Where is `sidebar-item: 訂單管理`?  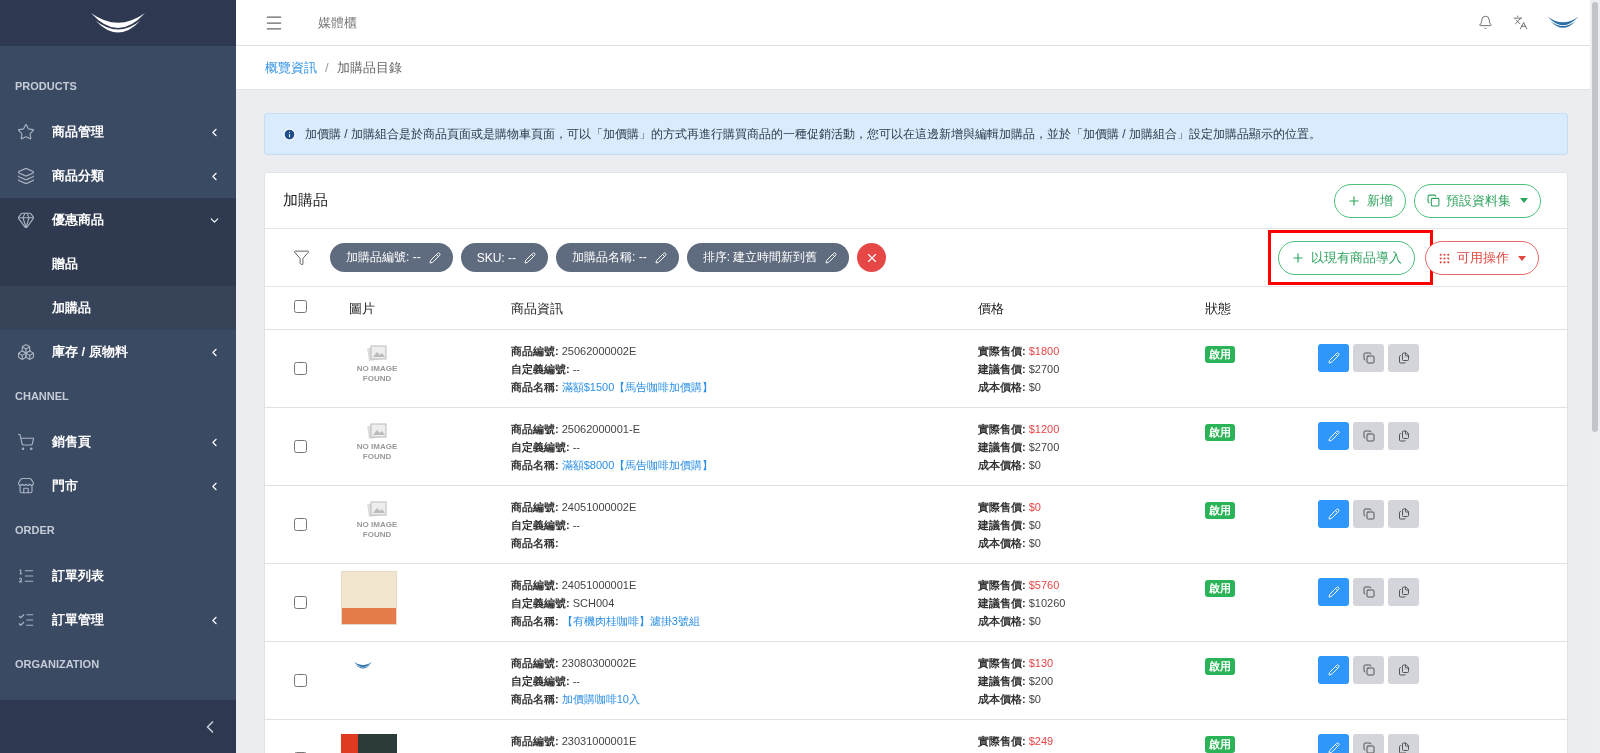 sidebar-item: 訂單管理 is located at coordinates (118, 620).